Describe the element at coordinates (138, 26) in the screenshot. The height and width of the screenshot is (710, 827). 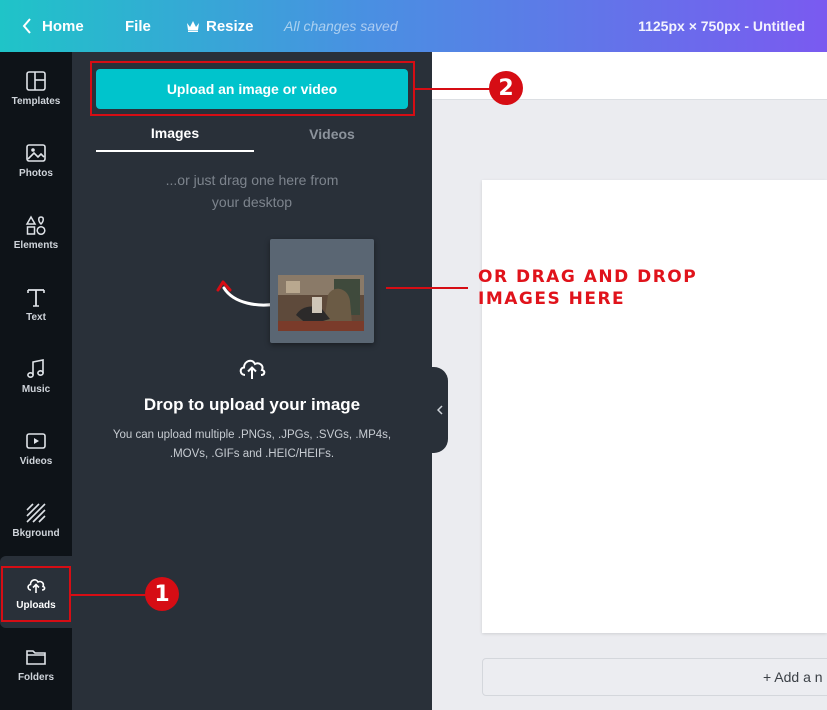
I see `file-menu: File` at that location.